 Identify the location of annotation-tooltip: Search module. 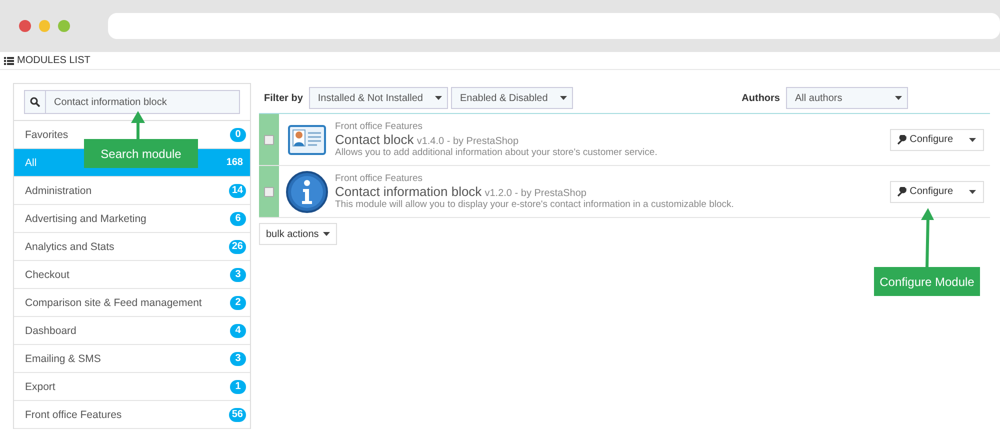
(141, 153).